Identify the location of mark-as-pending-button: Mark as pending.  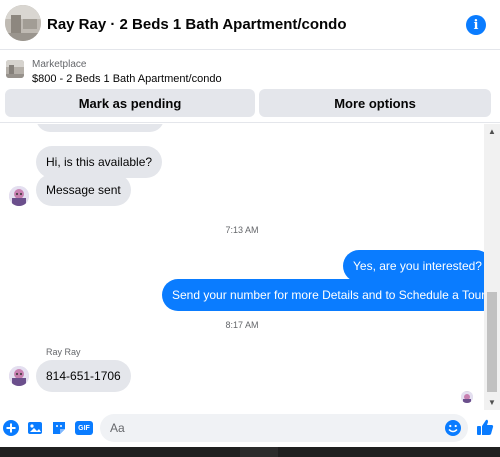
(130, 103).